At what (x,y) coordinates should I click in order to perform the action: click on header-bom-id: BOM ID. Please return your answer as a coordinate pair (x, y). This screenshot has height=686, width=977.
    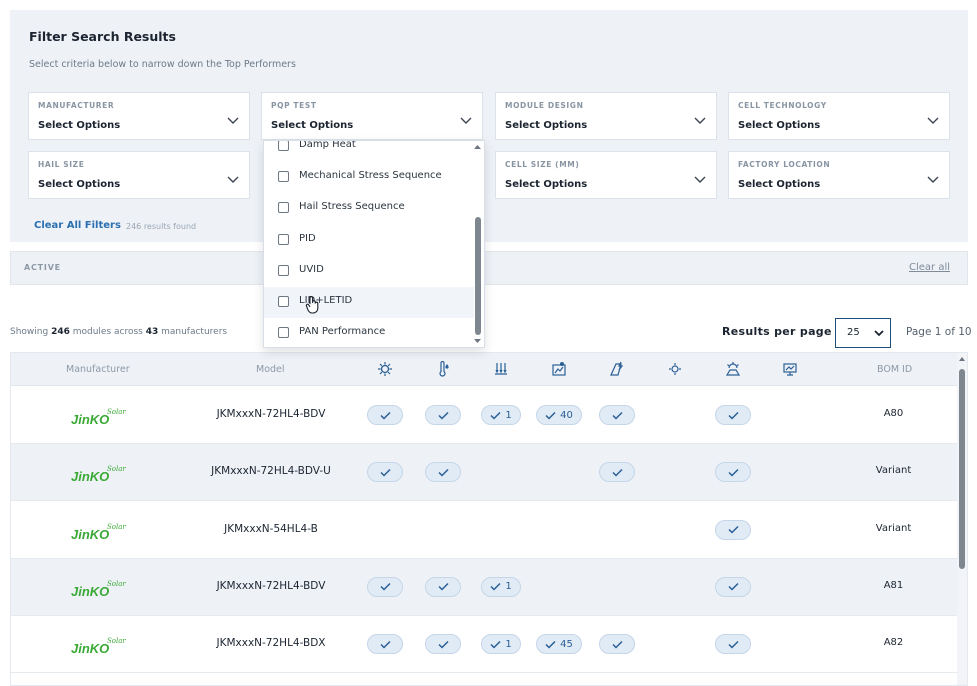
    Looking at the image, I should click on (894, 369).